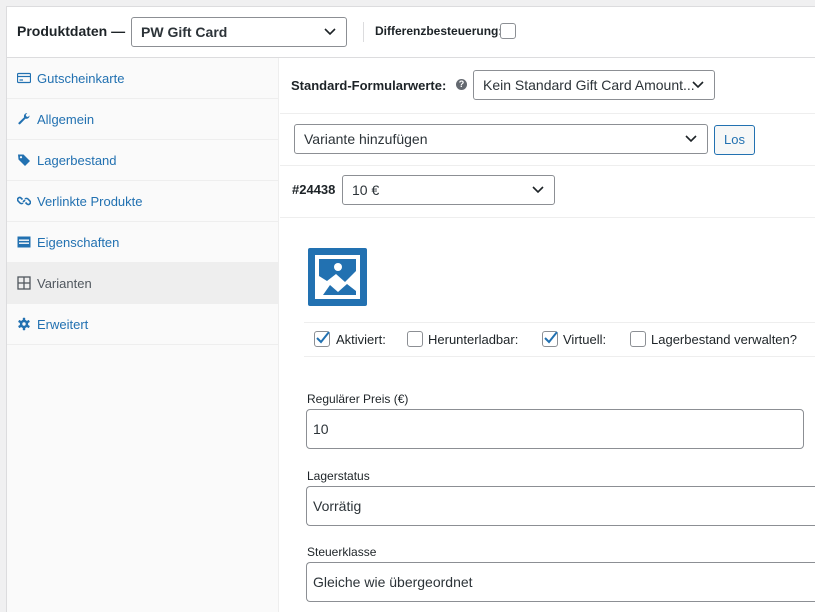 The image size is (815, 612). Describe the element at coordinates (734, 140) in the screenshot. I see `go-button: Los` at that location.